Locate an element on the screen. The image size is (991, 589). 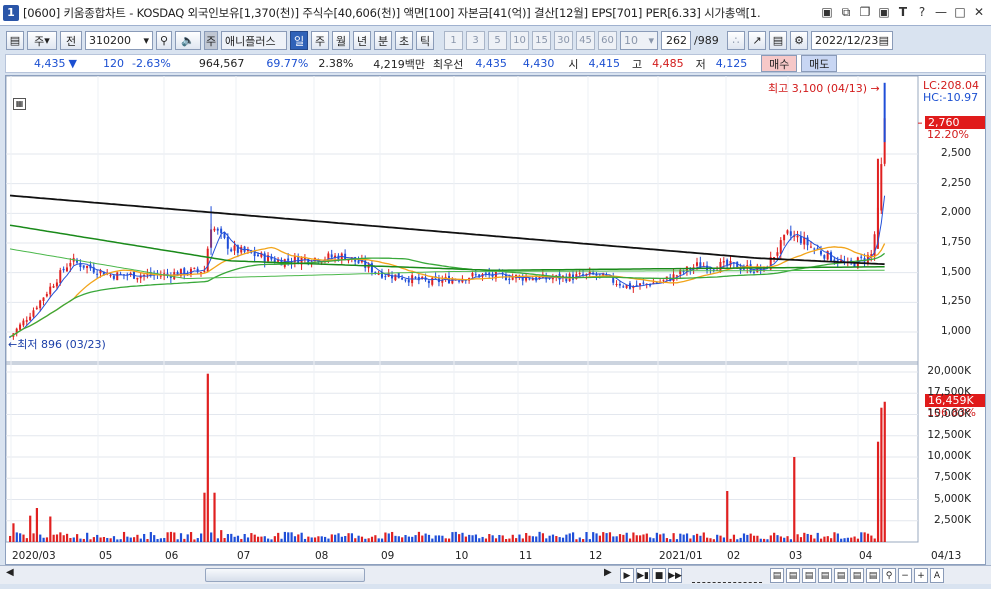
window-copy-icon: ❐ is located at coordinates (865, 12).